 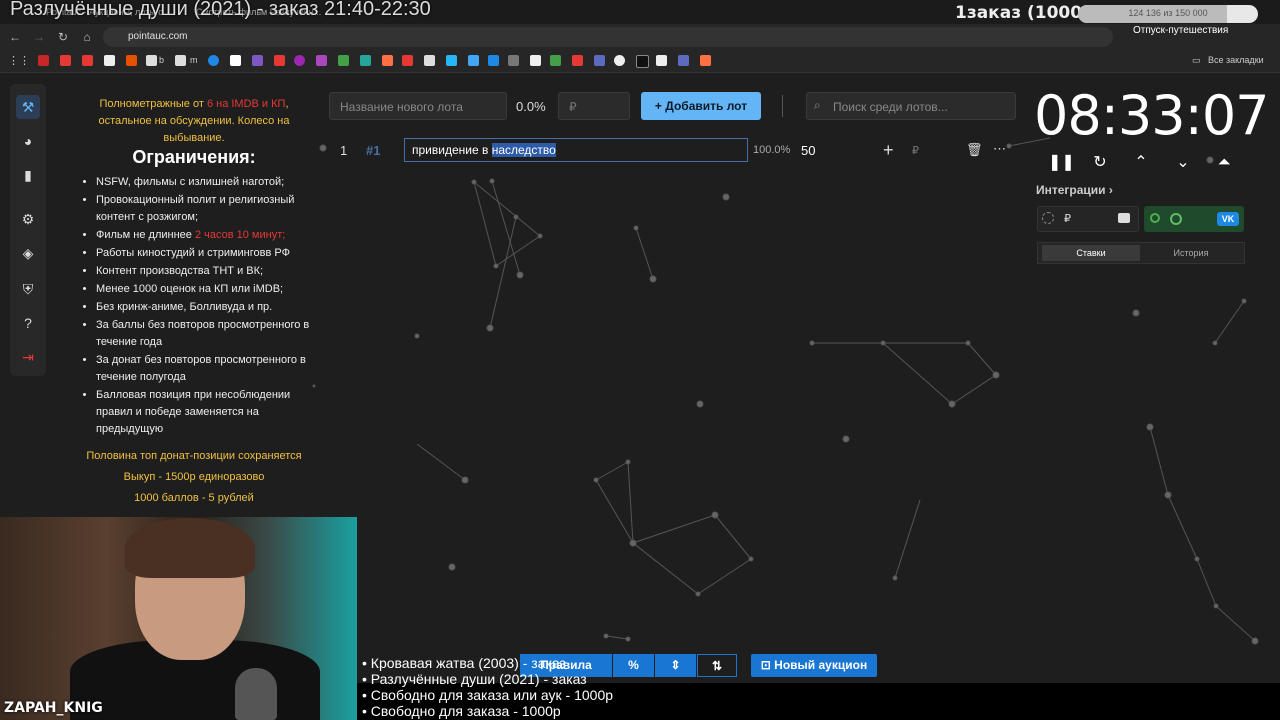 What do you see at coordinates (814, 665) in the screenshot?
I see `new-auction-button: ⊡ Новый аукцион` at bounding box center [814, 665].